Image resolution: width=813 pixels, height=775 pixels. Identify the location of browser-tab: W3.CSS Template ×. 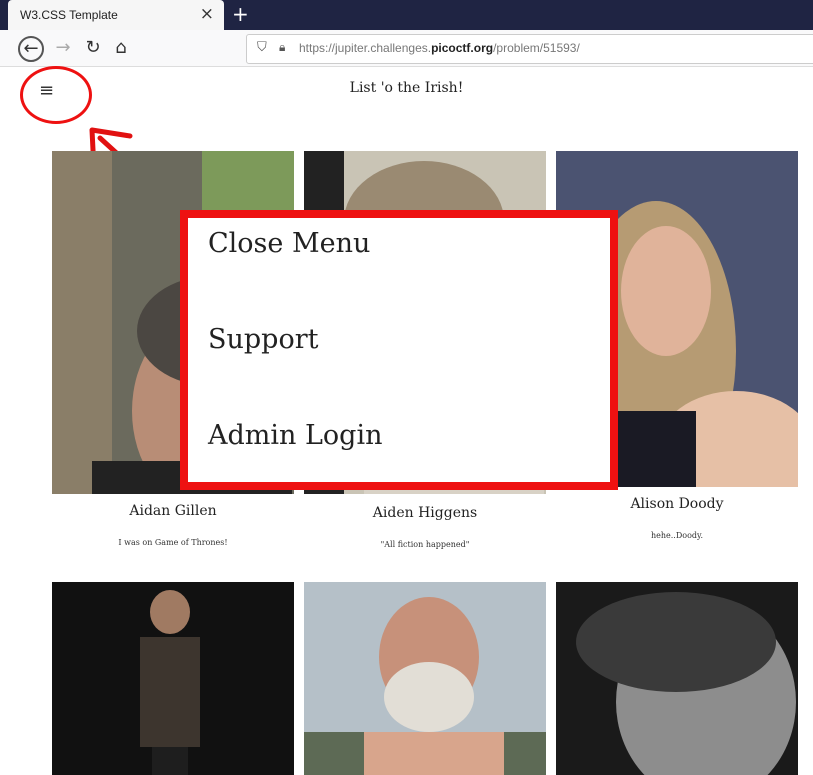
(116, 15).